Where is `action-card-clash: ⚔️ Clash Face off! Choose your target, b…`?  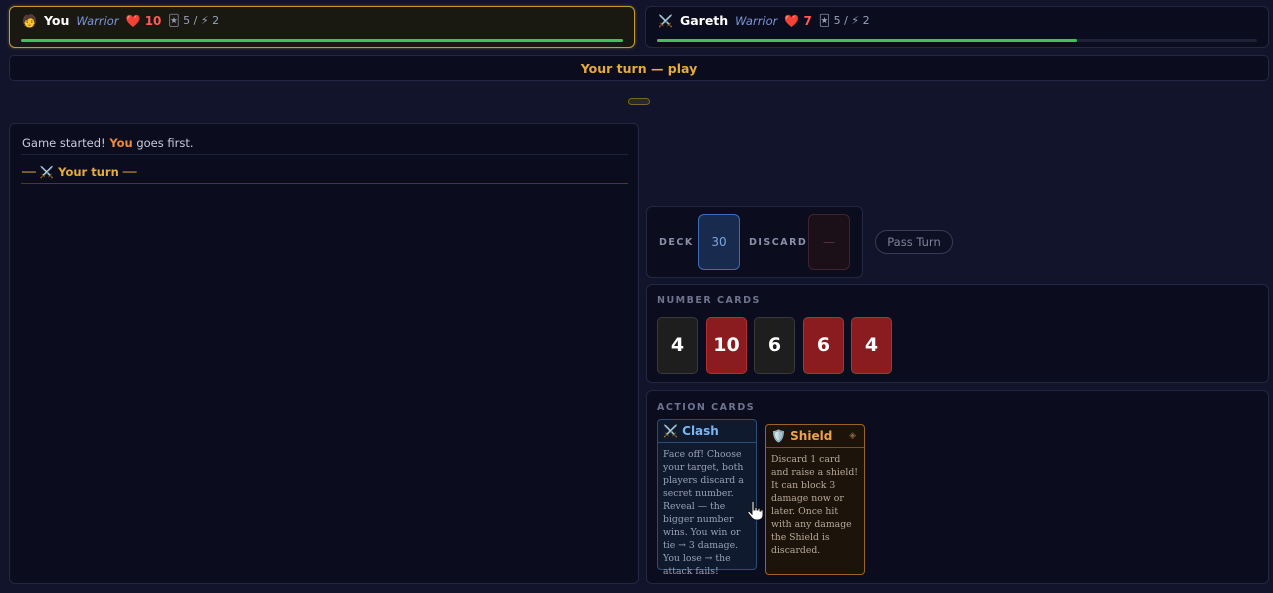
action-card-clash: ⚔️ Clash Face off! Choose your target, b… is located at coordinates (707, 498).